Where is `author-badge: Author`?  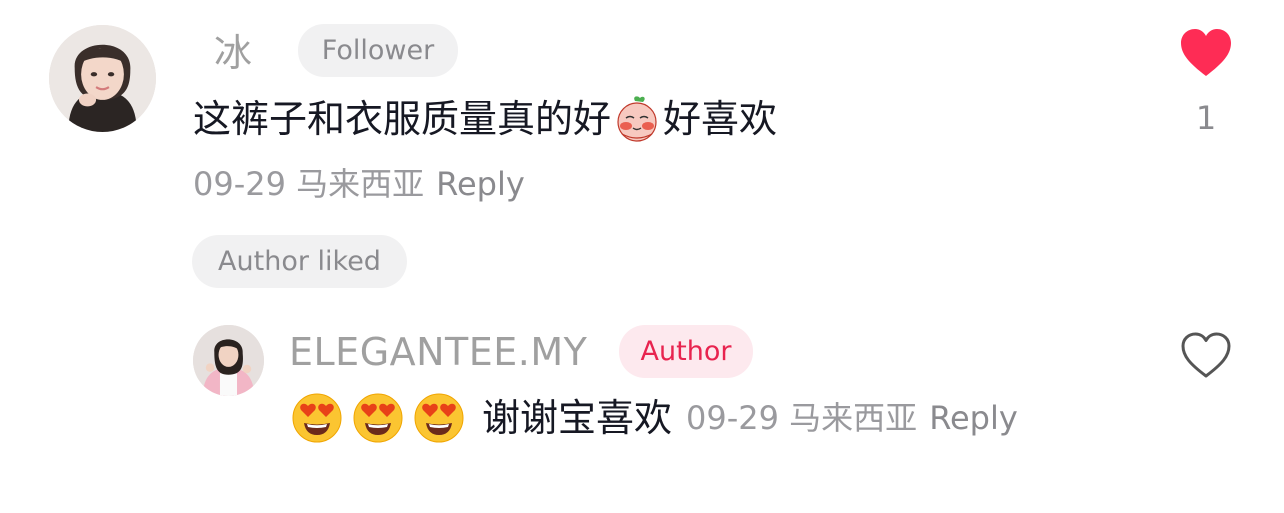 author-badge: Author is located at coordinates (686, 351).